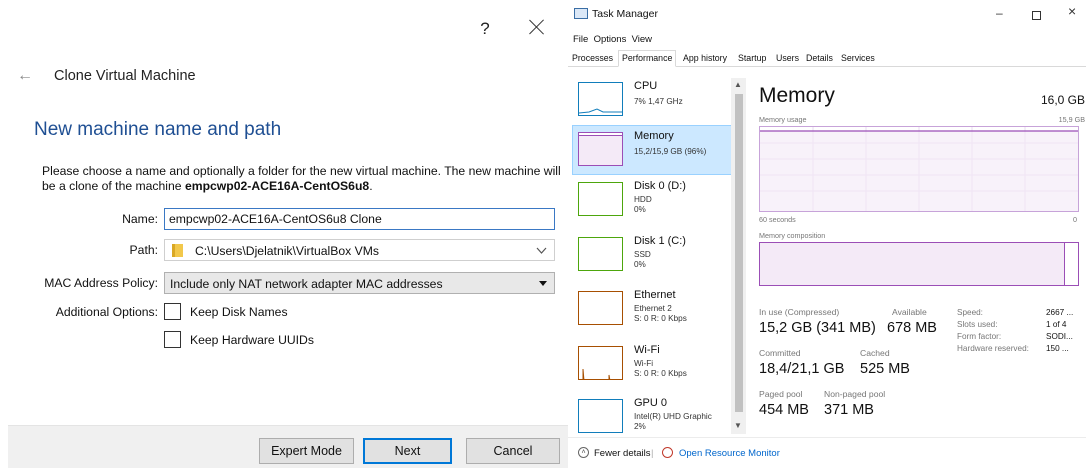 The image size is (1086, 468). I want to click on non-paged-pool-value: 371 MB, so click(849, 410).